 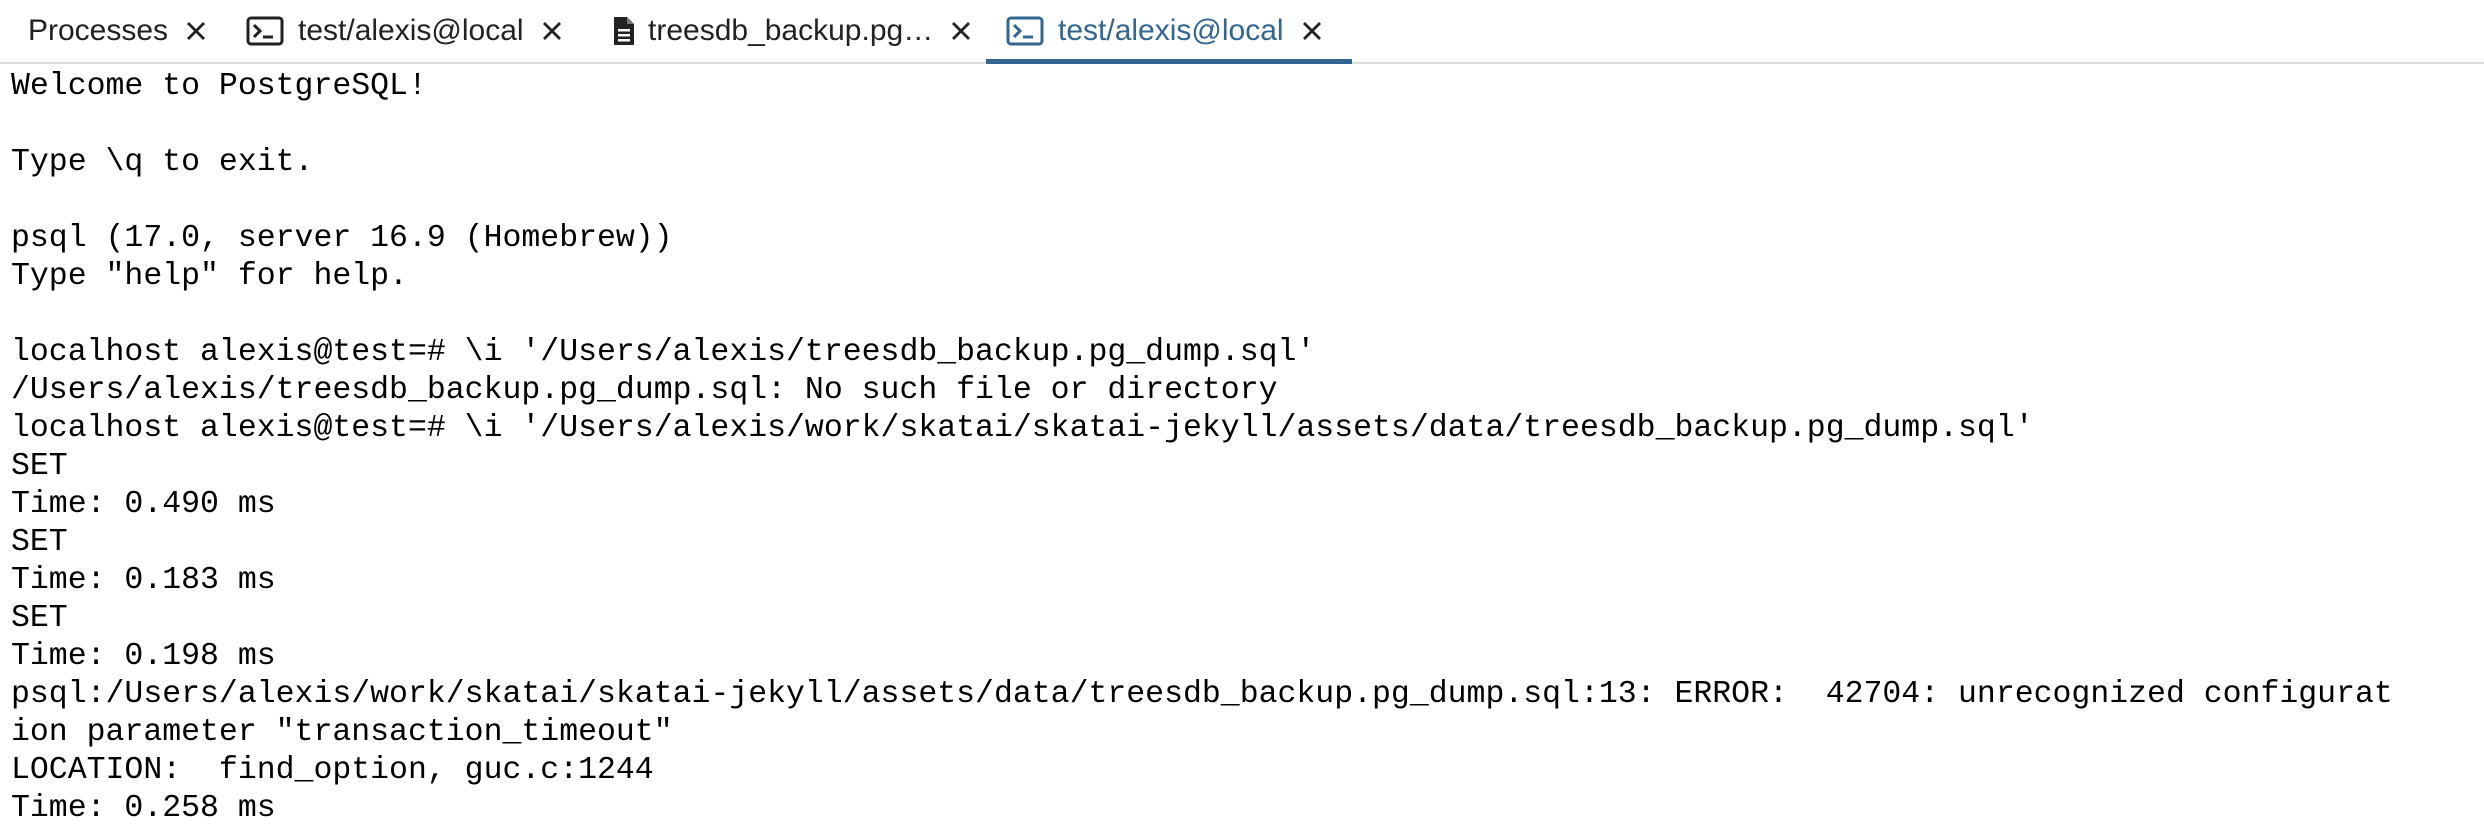 I want to click on terminal-line: Time: 0.258 ms, so click(x=143, y=807).